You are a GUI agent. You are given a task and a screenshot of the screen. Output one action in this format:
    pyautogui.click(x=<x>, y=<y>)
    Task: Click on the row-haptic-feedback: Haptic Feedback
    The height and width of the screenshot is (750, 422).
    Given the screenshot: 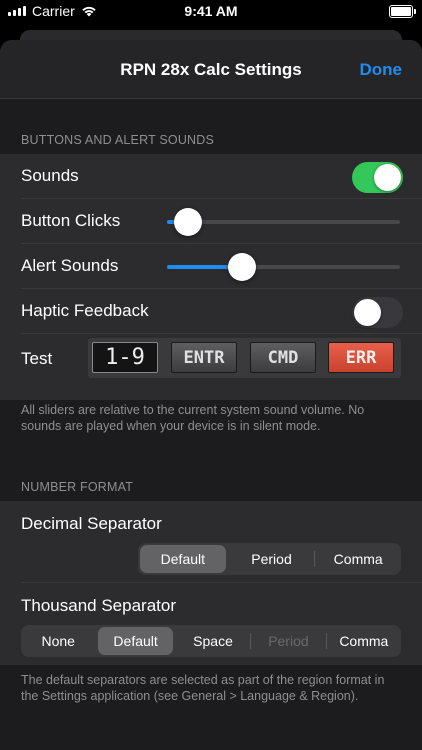 What is the action you would take?
    pyautogui.click(x=211, y=311)
    